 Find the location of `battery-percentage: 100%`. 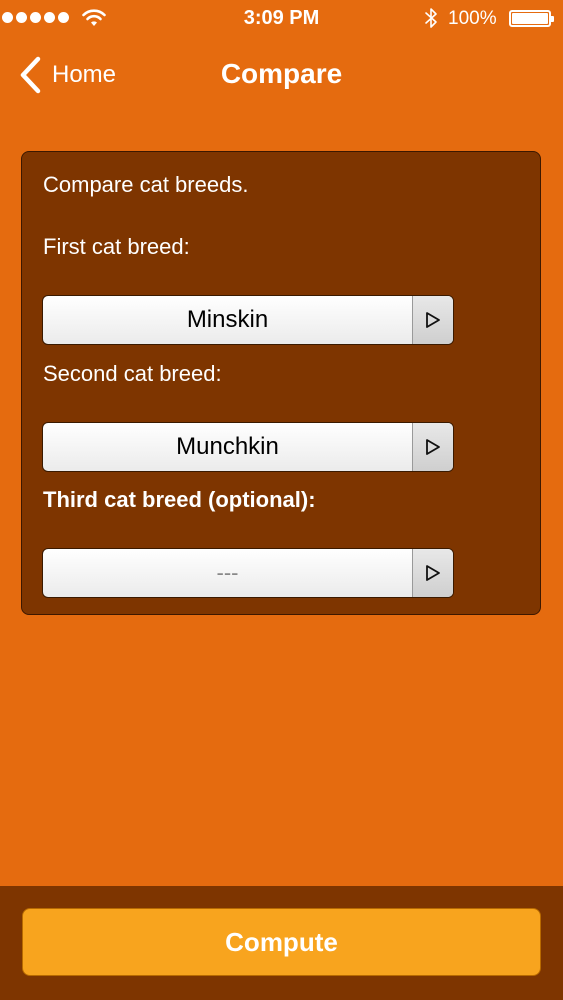

battery-percentage: 100% is located at coordinates (472, 18).